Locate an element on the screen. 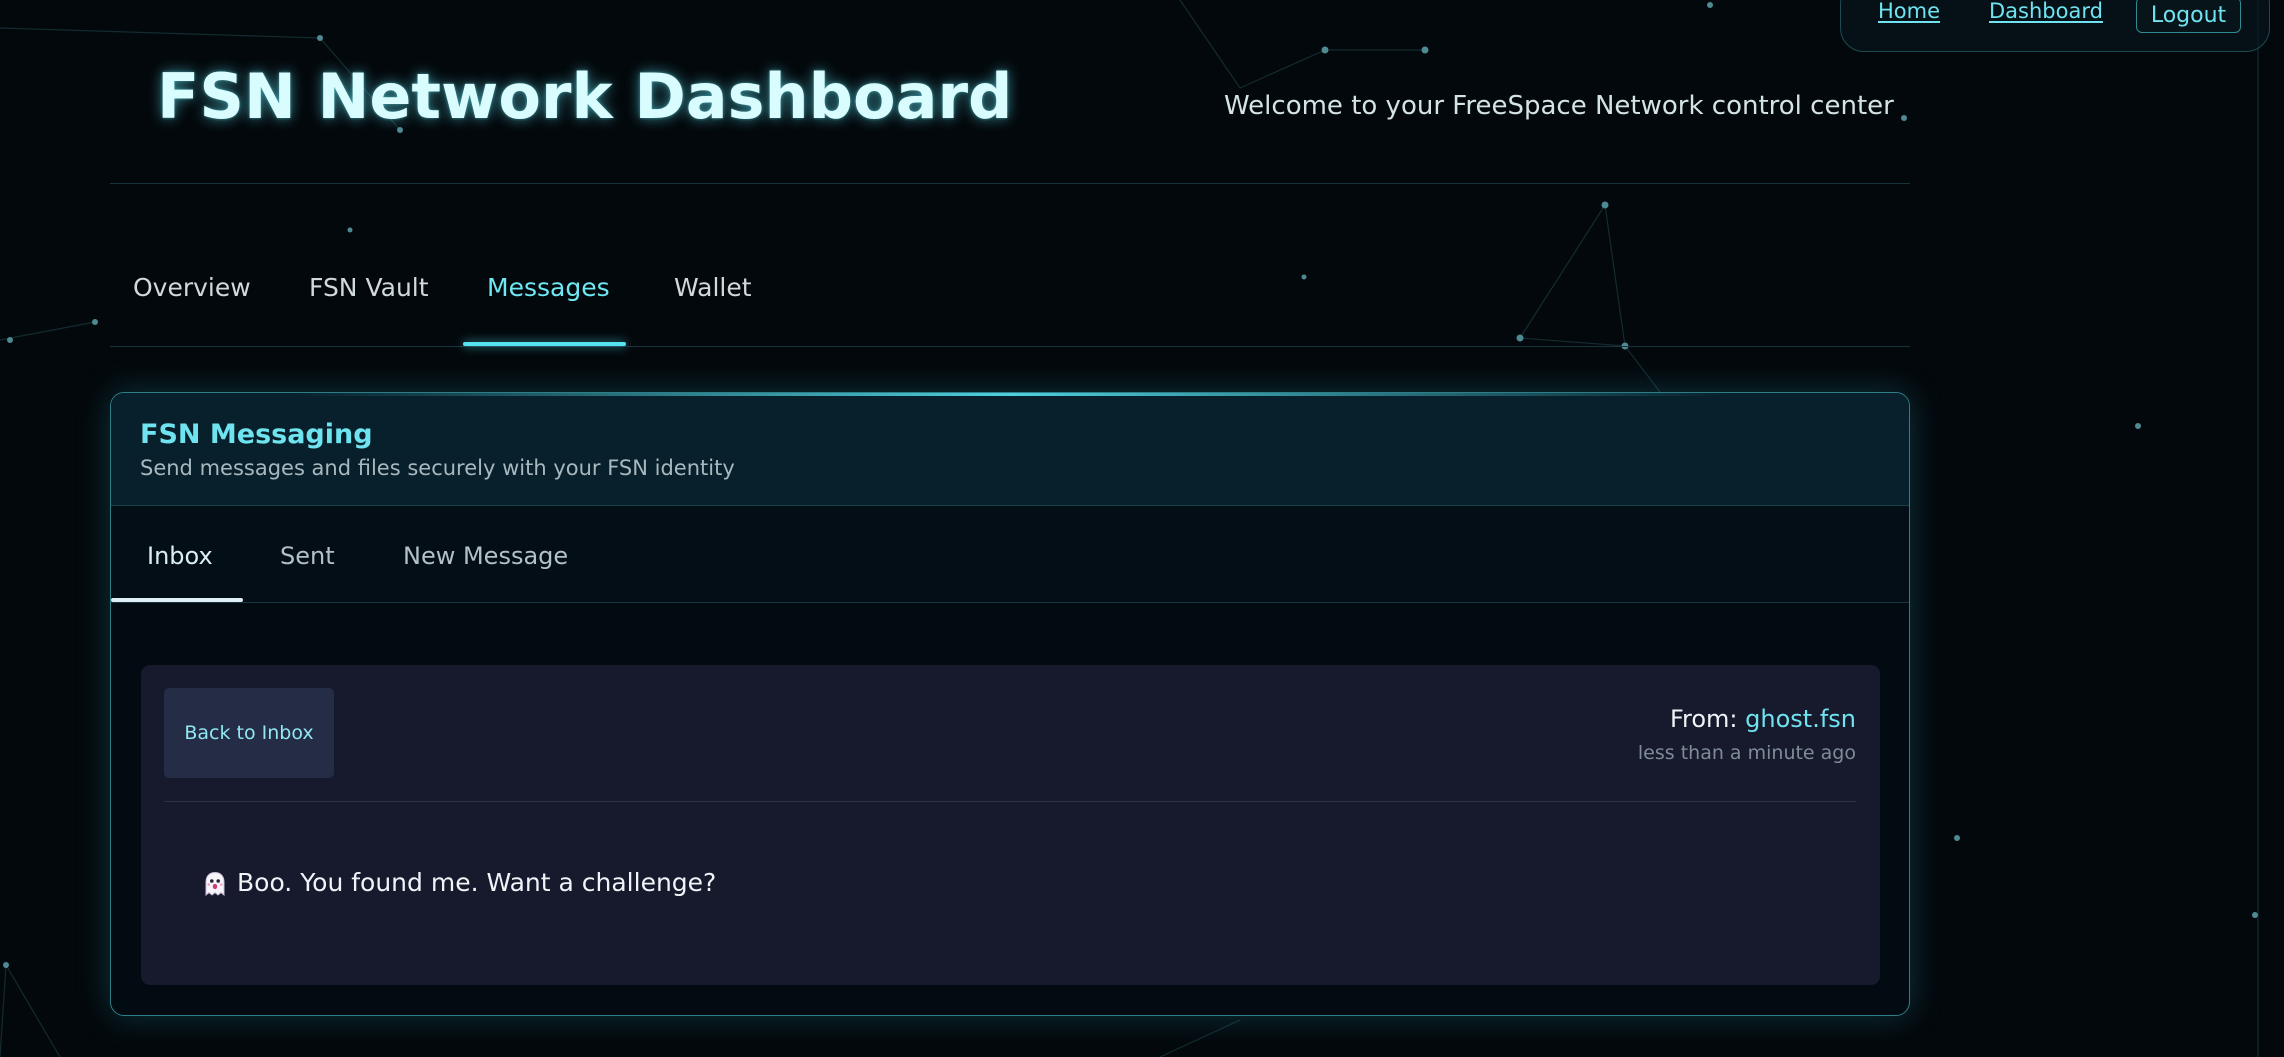 The image size is (2284, 1057). tab-messages: Messages is located at coordinates (548, 287).